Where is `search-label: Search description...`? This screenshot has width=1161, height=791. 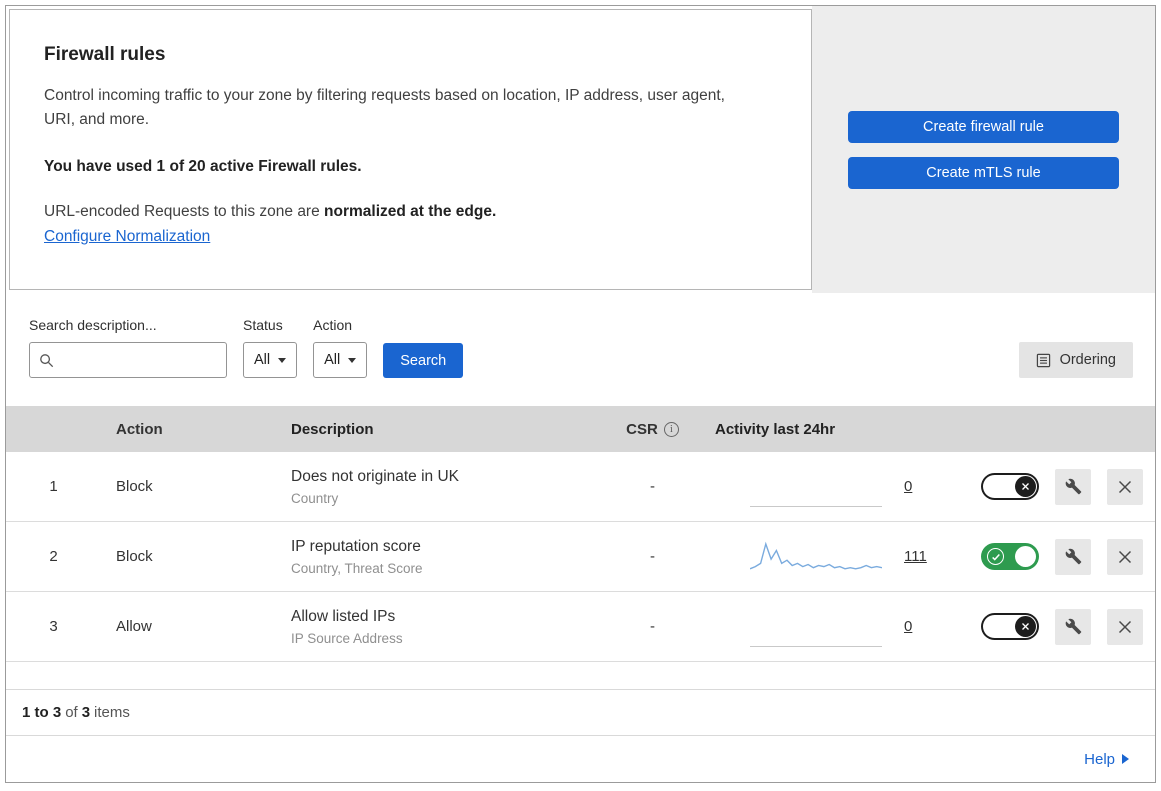
search-label: Search description... is located at coordinates (93, 325).